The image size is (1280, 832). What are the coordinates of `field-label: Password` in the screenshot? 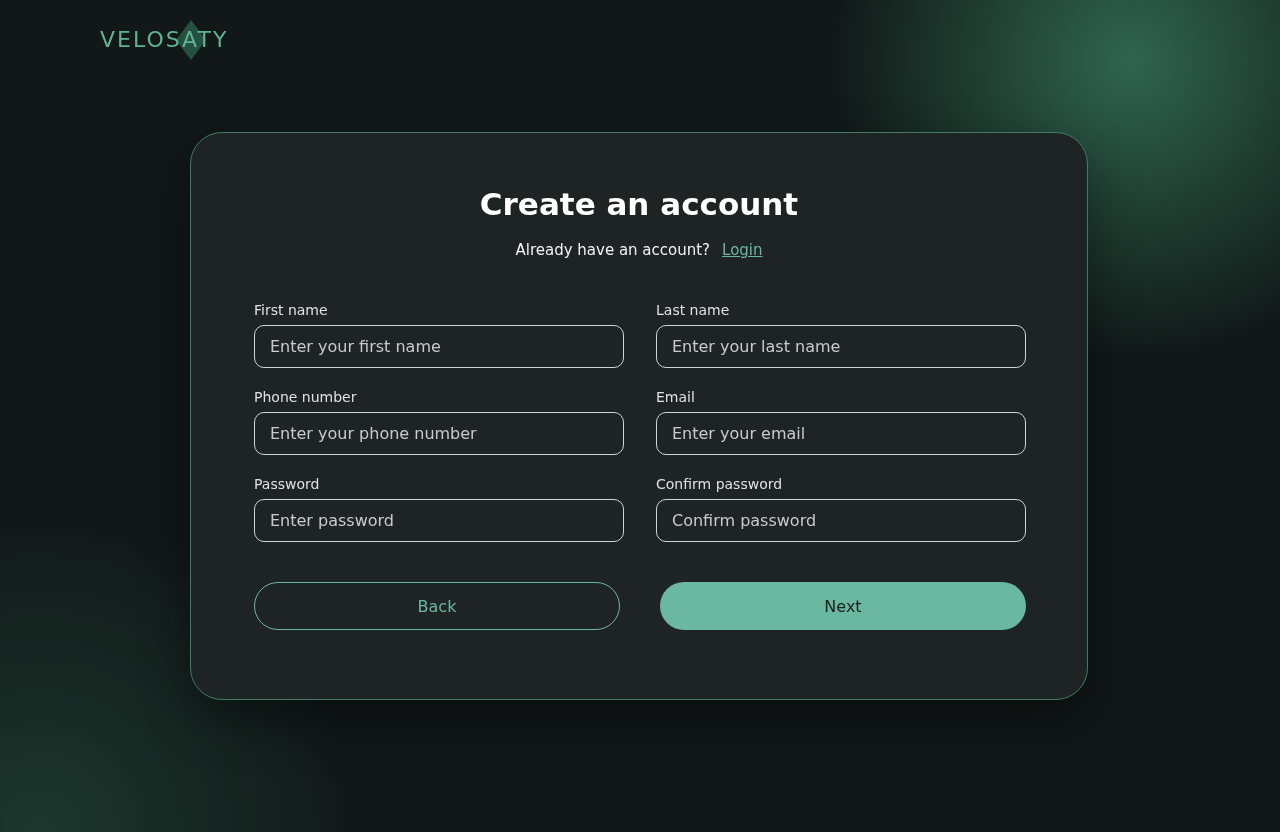 It's located at (287, 484).